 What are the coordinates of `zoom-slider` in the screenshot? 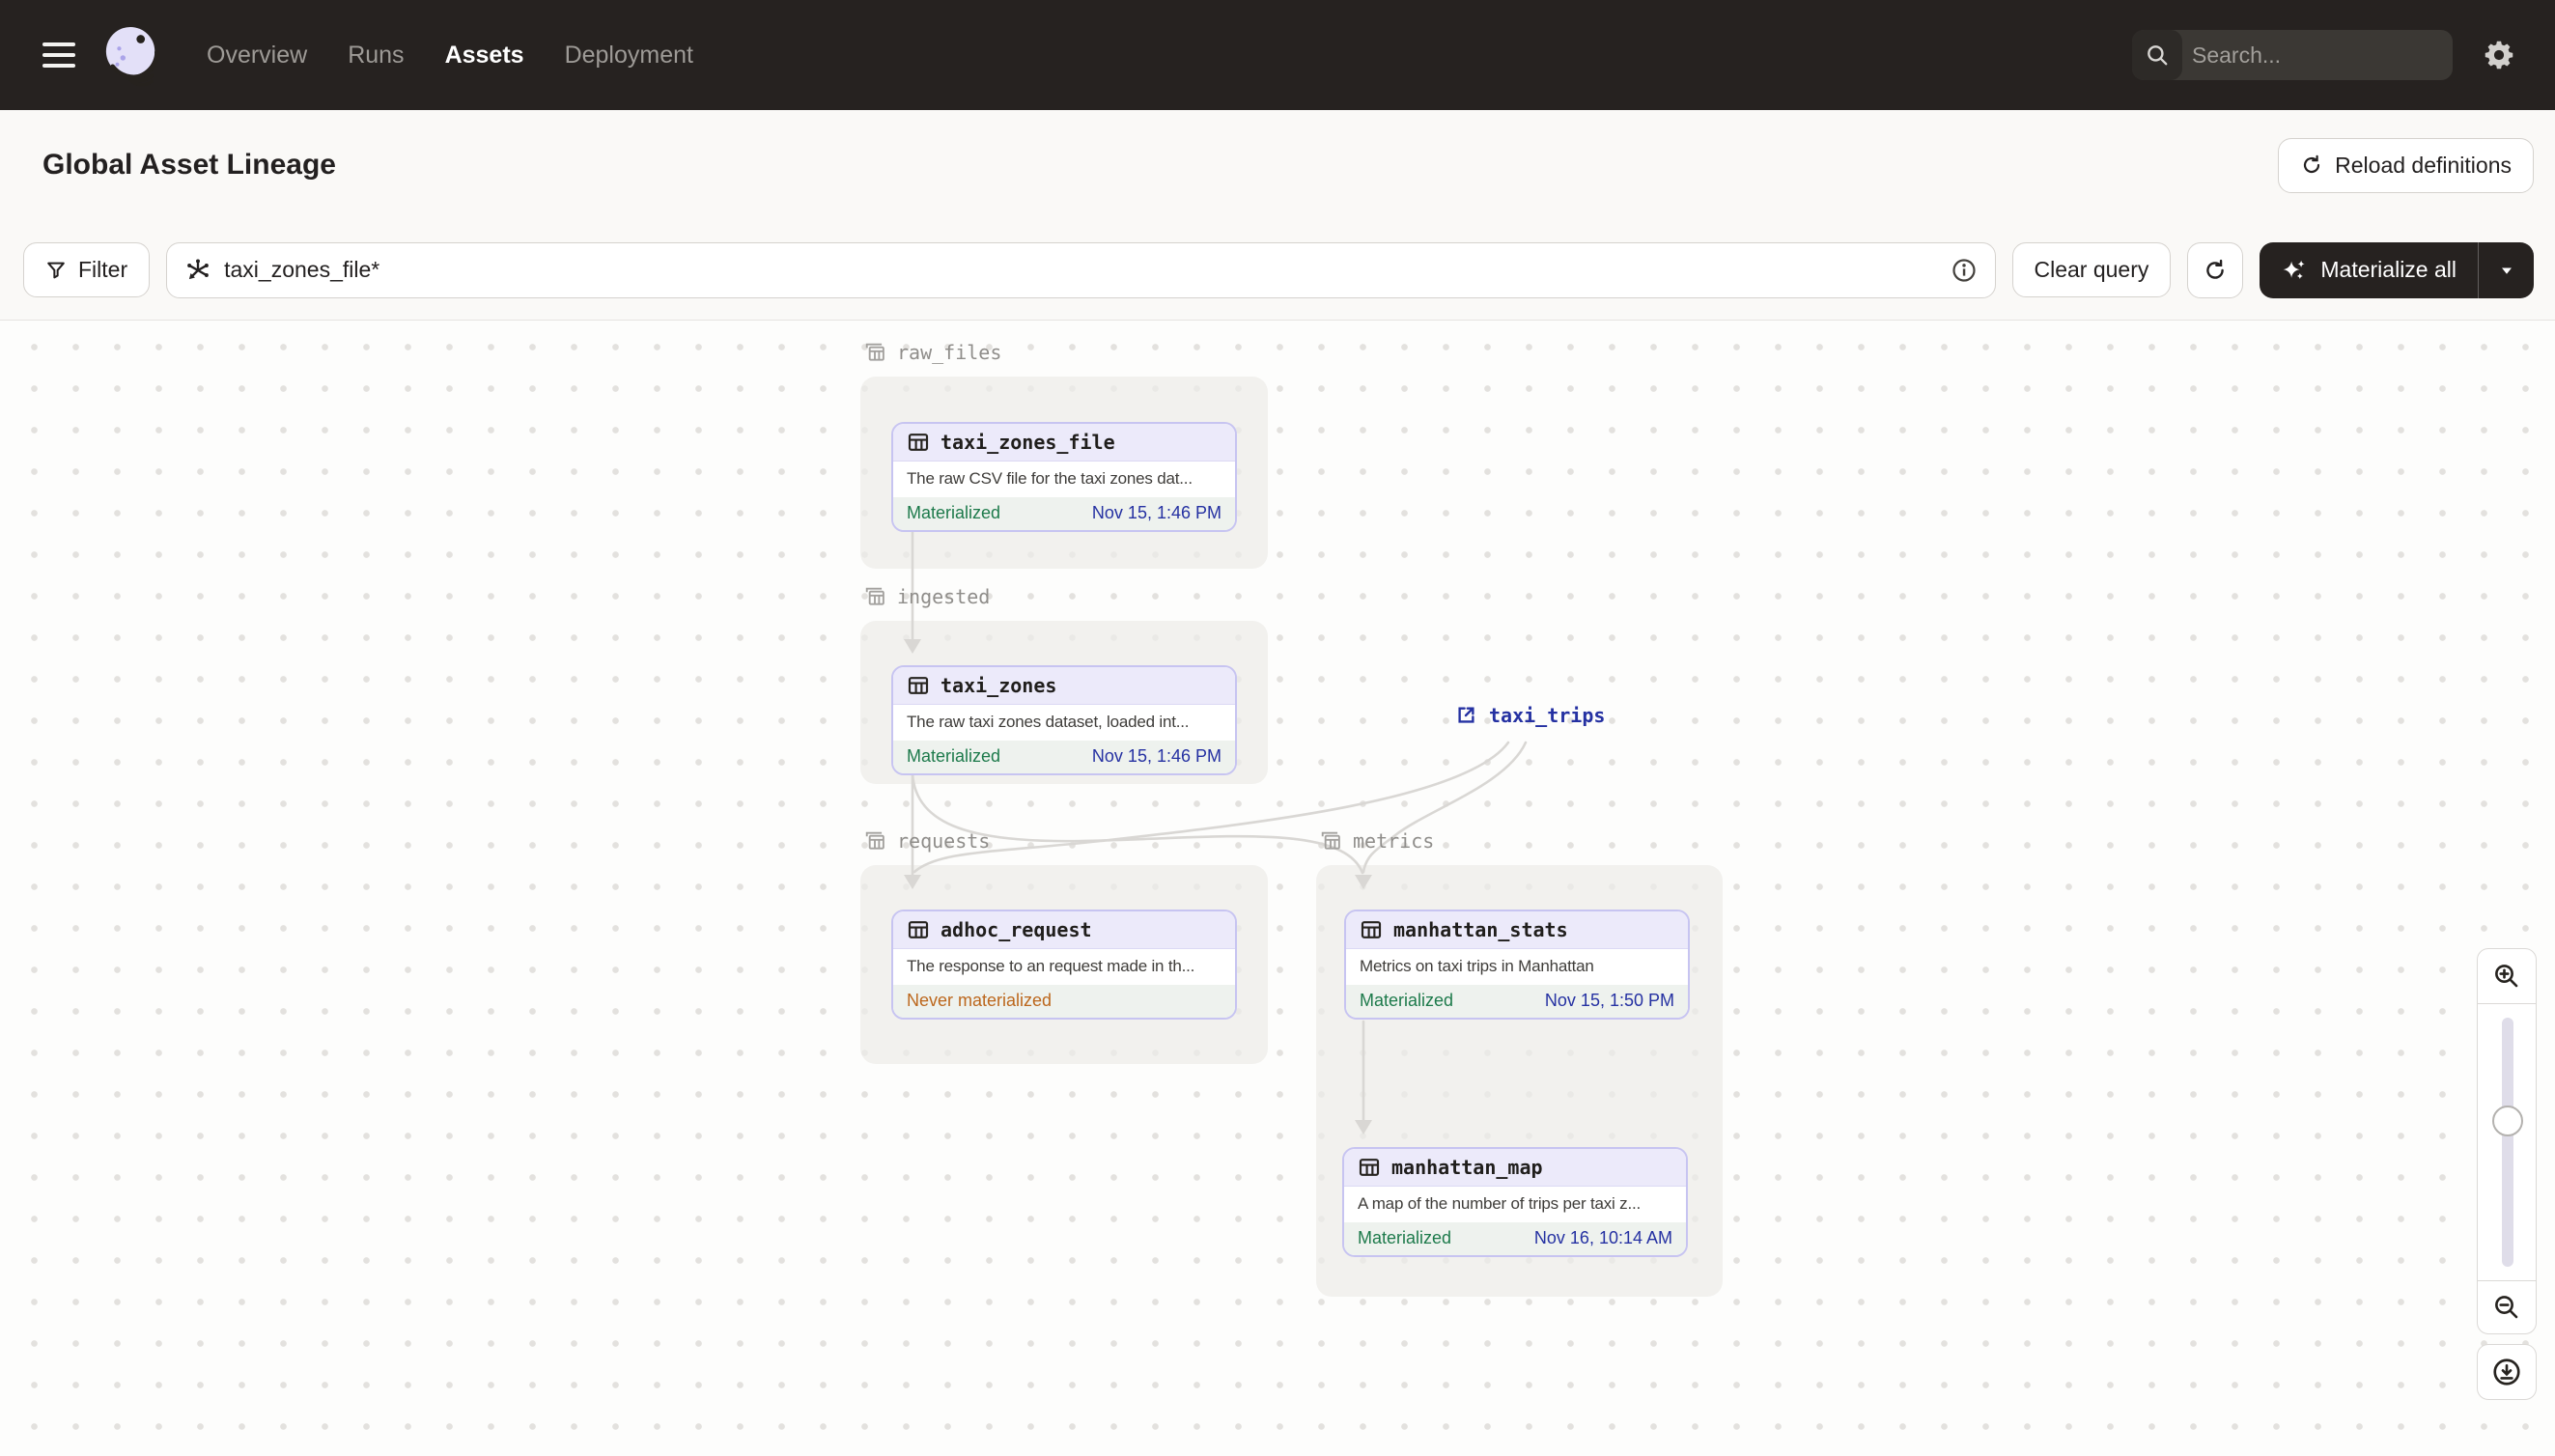 It's located at (2507, 1142).